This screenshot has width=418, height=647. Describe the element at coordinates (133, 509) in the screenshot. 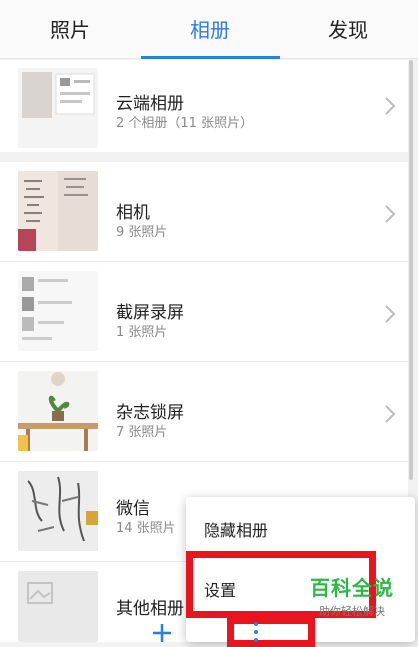

I see `album-name: 微信` at that location.